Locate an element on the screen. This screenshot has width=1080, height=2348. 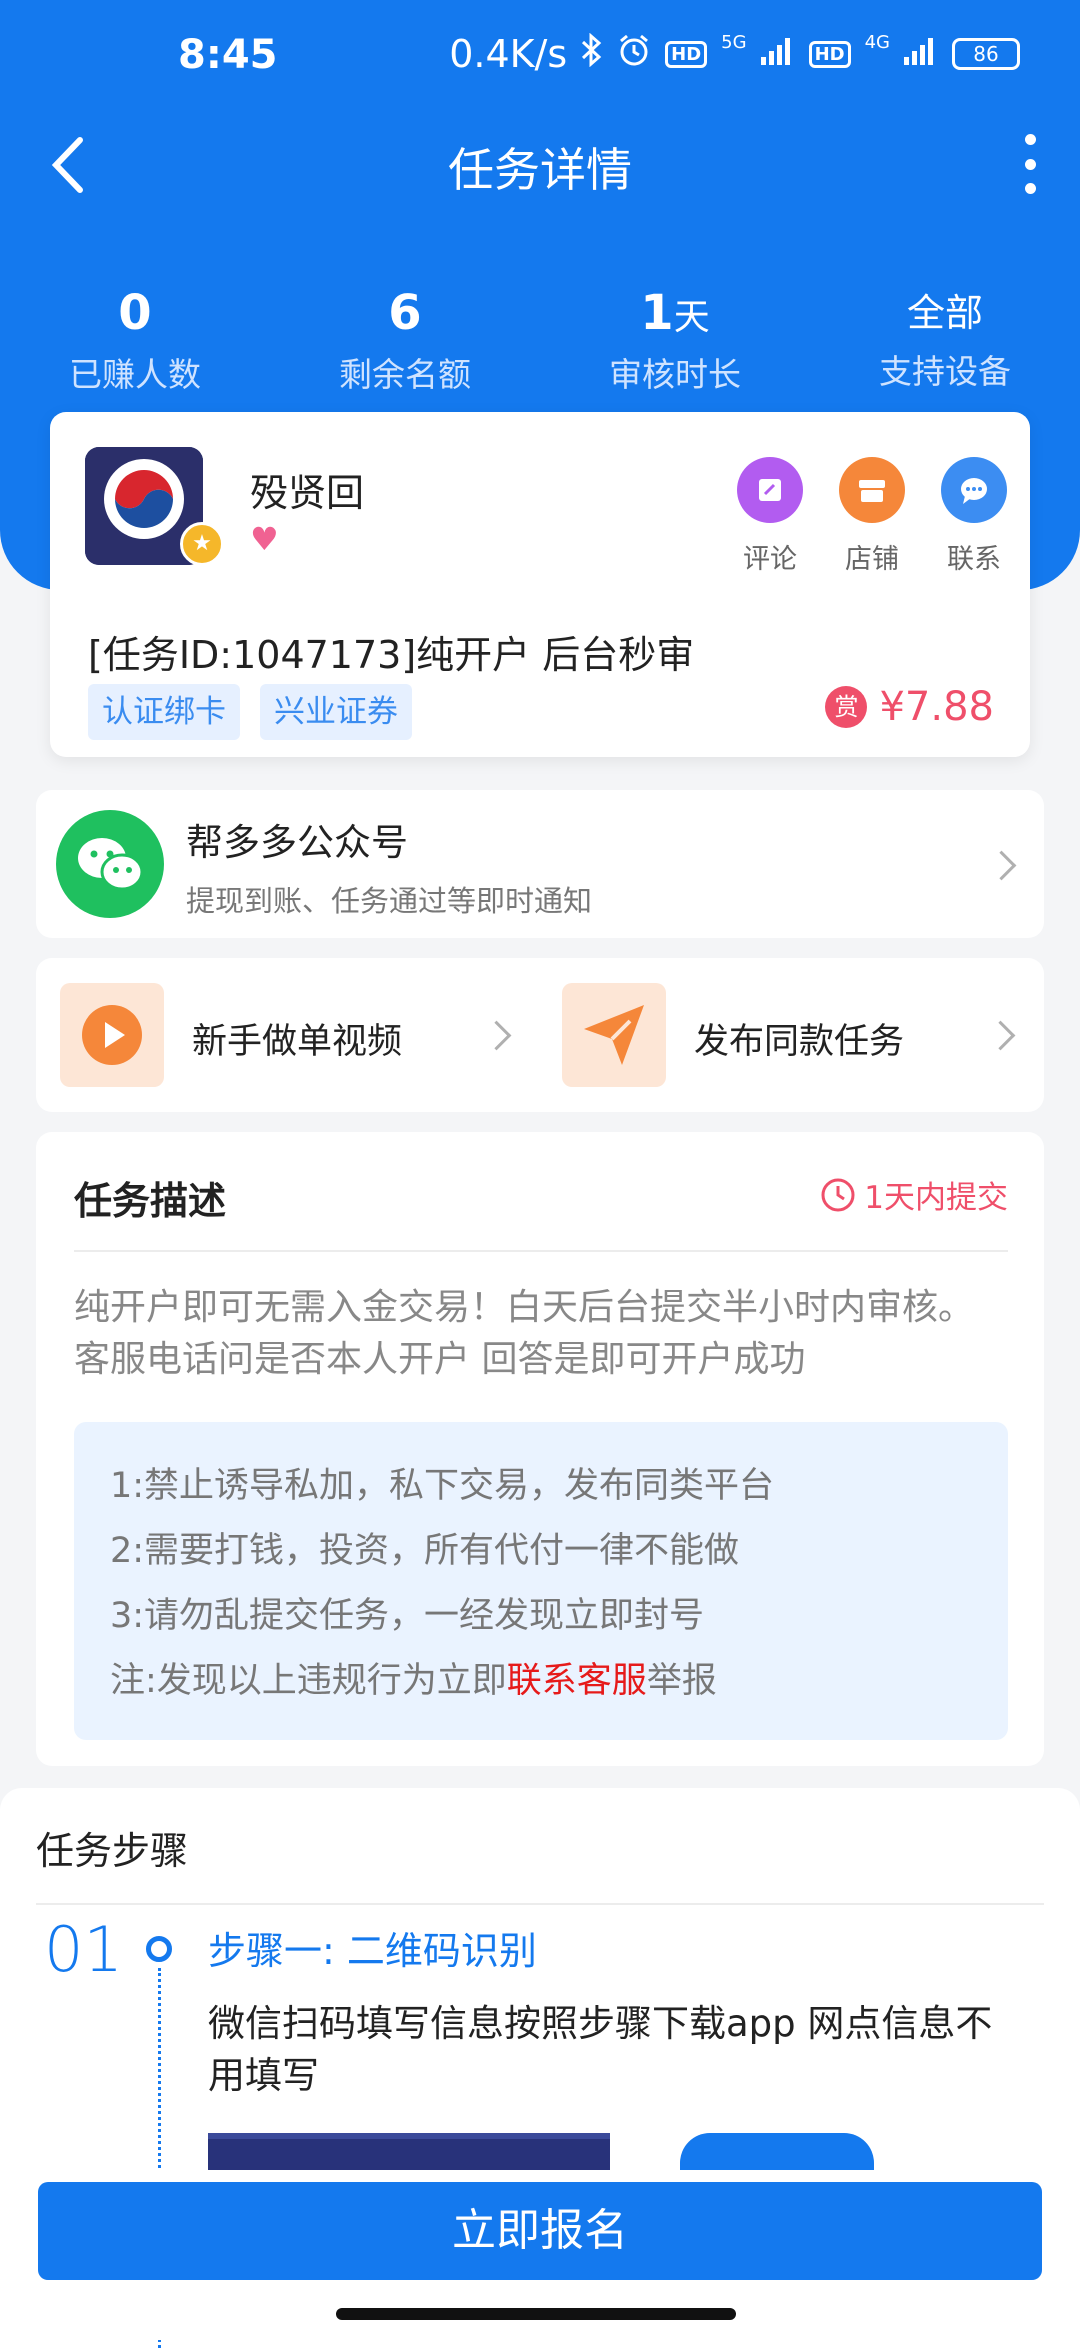
shortcuts-card: 新手做单视频 发布同款任务 is located at coordinates (540, 1035).